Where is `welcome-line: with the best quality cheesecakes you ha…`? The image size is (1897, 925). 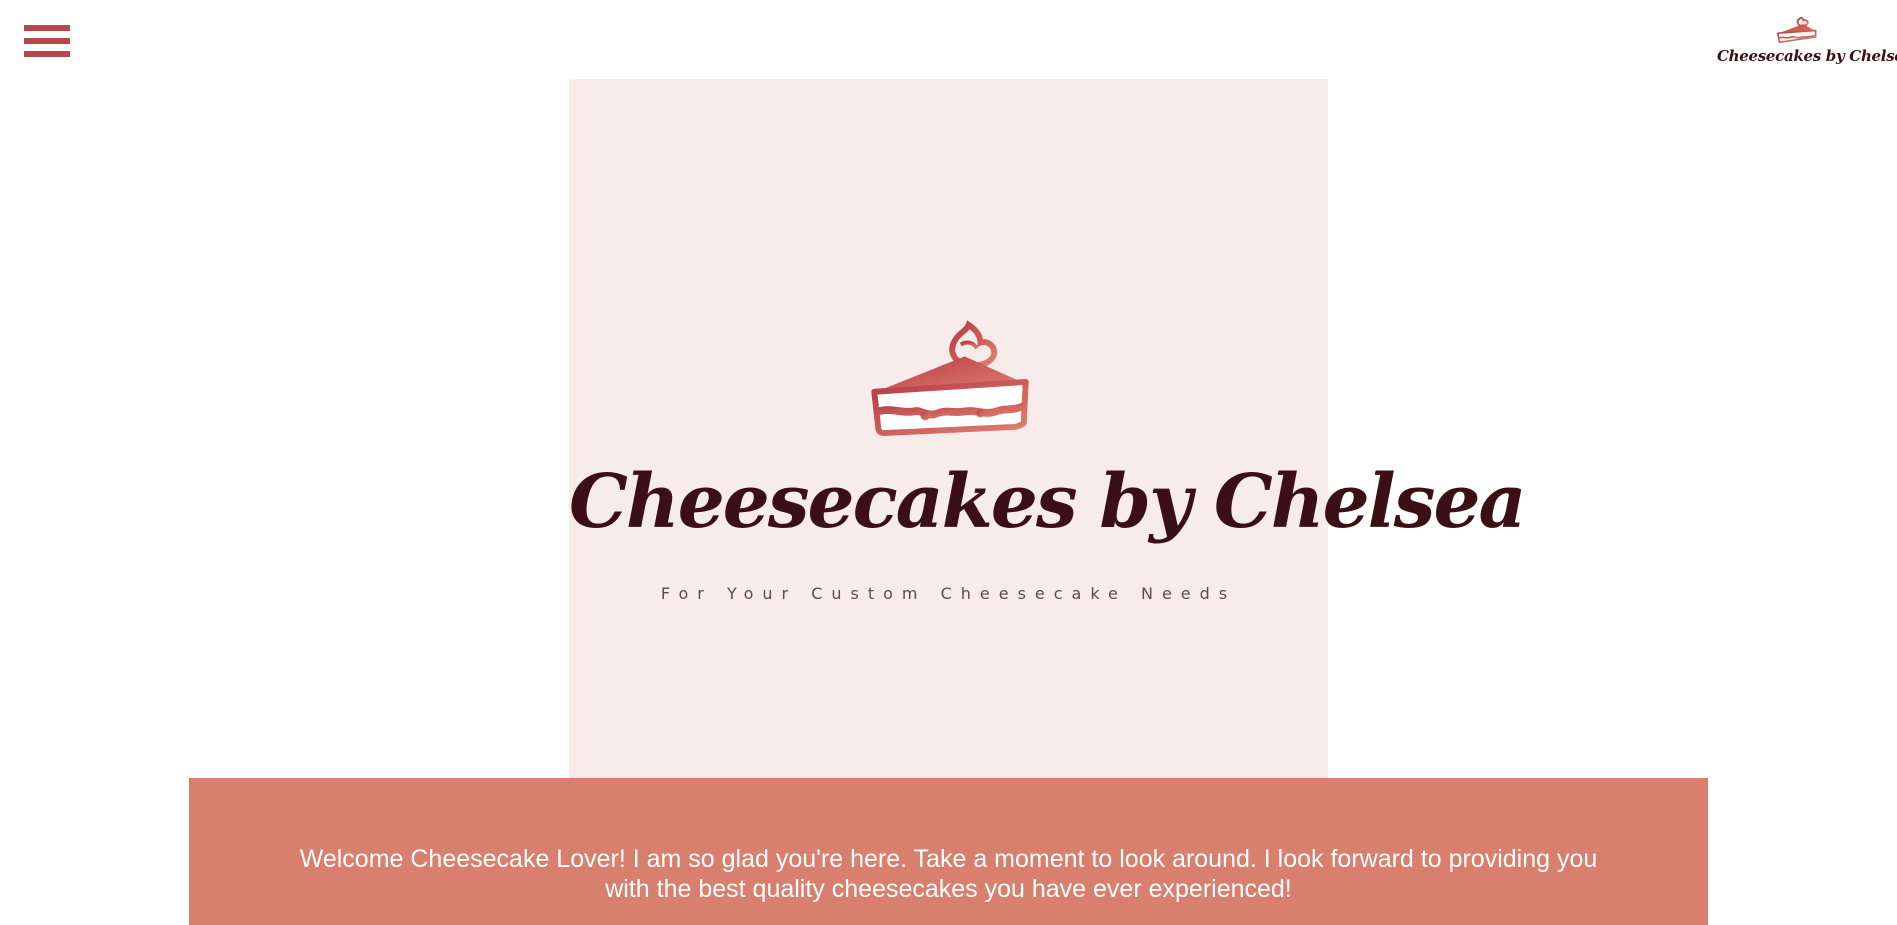
welcome-line: with the best quality cheesecakes you ha… is located at coordinates (948, 889).